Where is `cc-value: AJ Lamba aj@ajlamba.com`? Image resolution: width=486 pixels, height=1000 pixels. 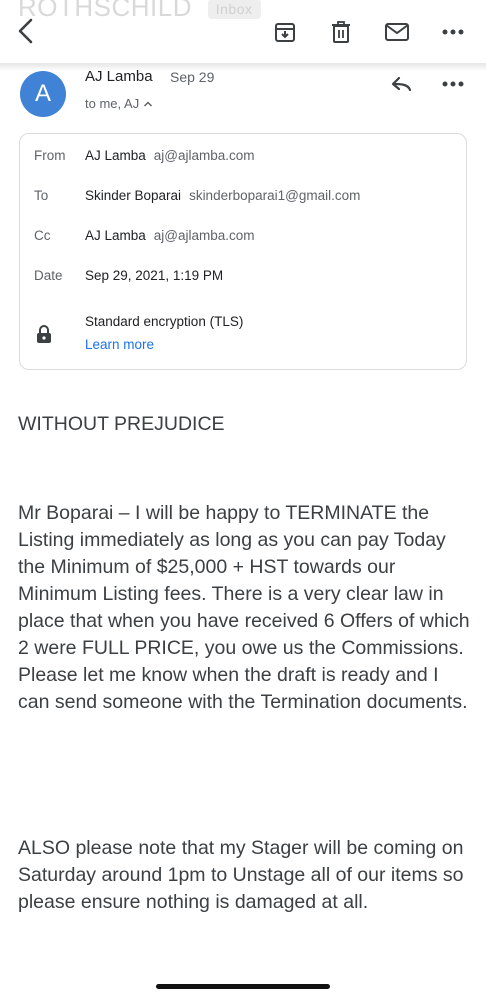 cc-value: AJ Lamba aj@ajlamba.com is located at coordinates (170, 235).